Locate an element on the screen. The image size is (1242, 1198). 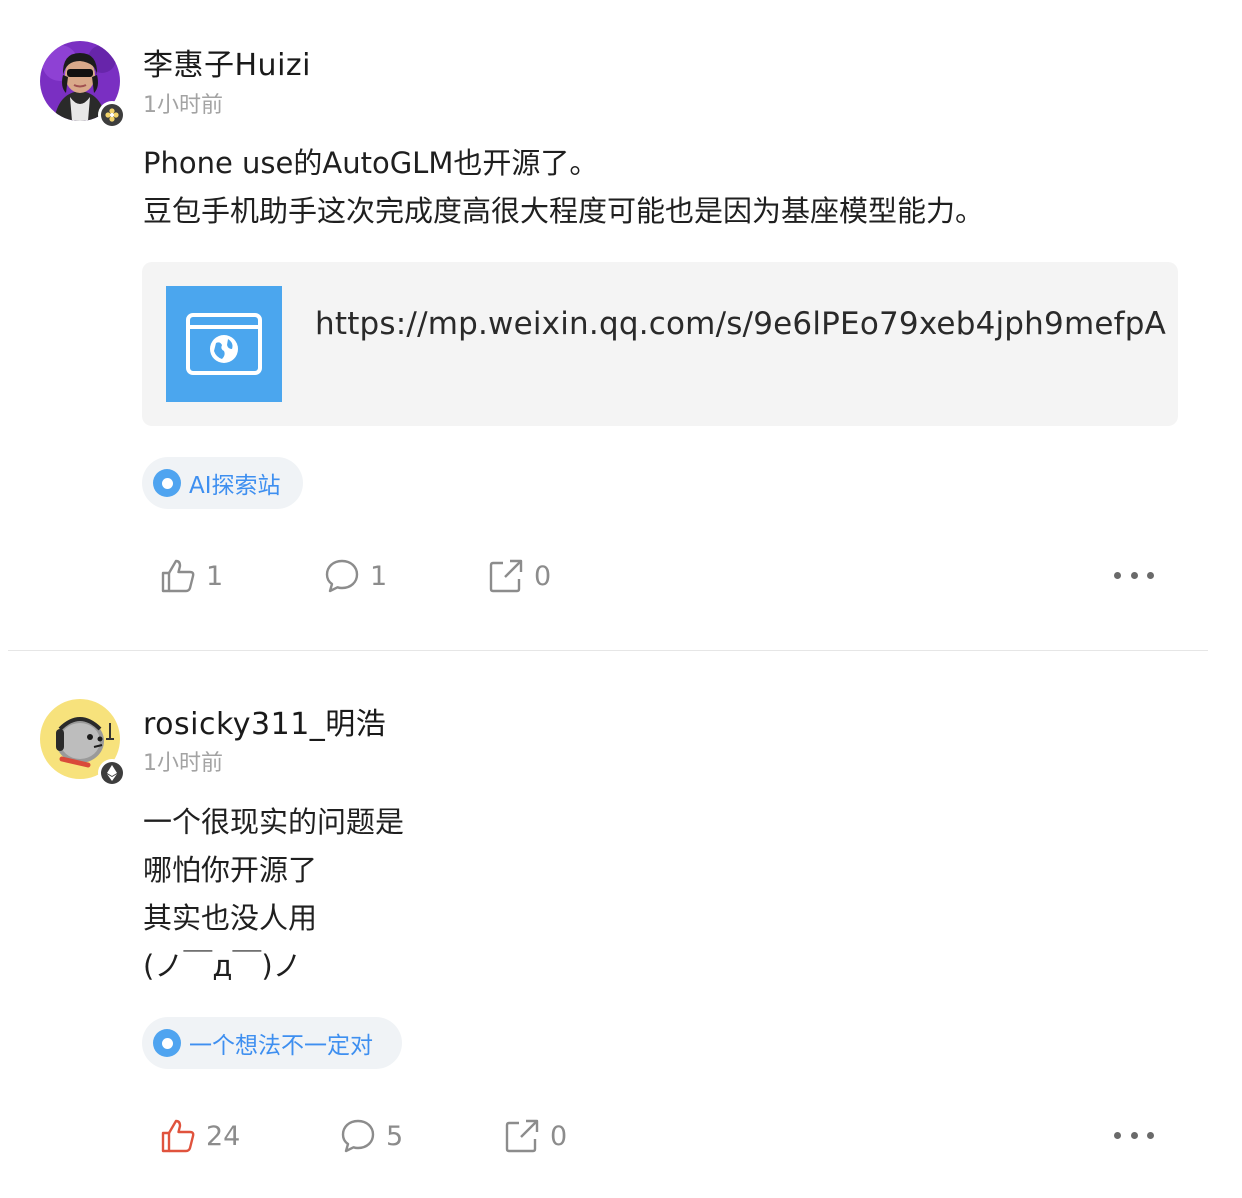
action-bar: 24 5 0 is located at coordinates (621, 1136).